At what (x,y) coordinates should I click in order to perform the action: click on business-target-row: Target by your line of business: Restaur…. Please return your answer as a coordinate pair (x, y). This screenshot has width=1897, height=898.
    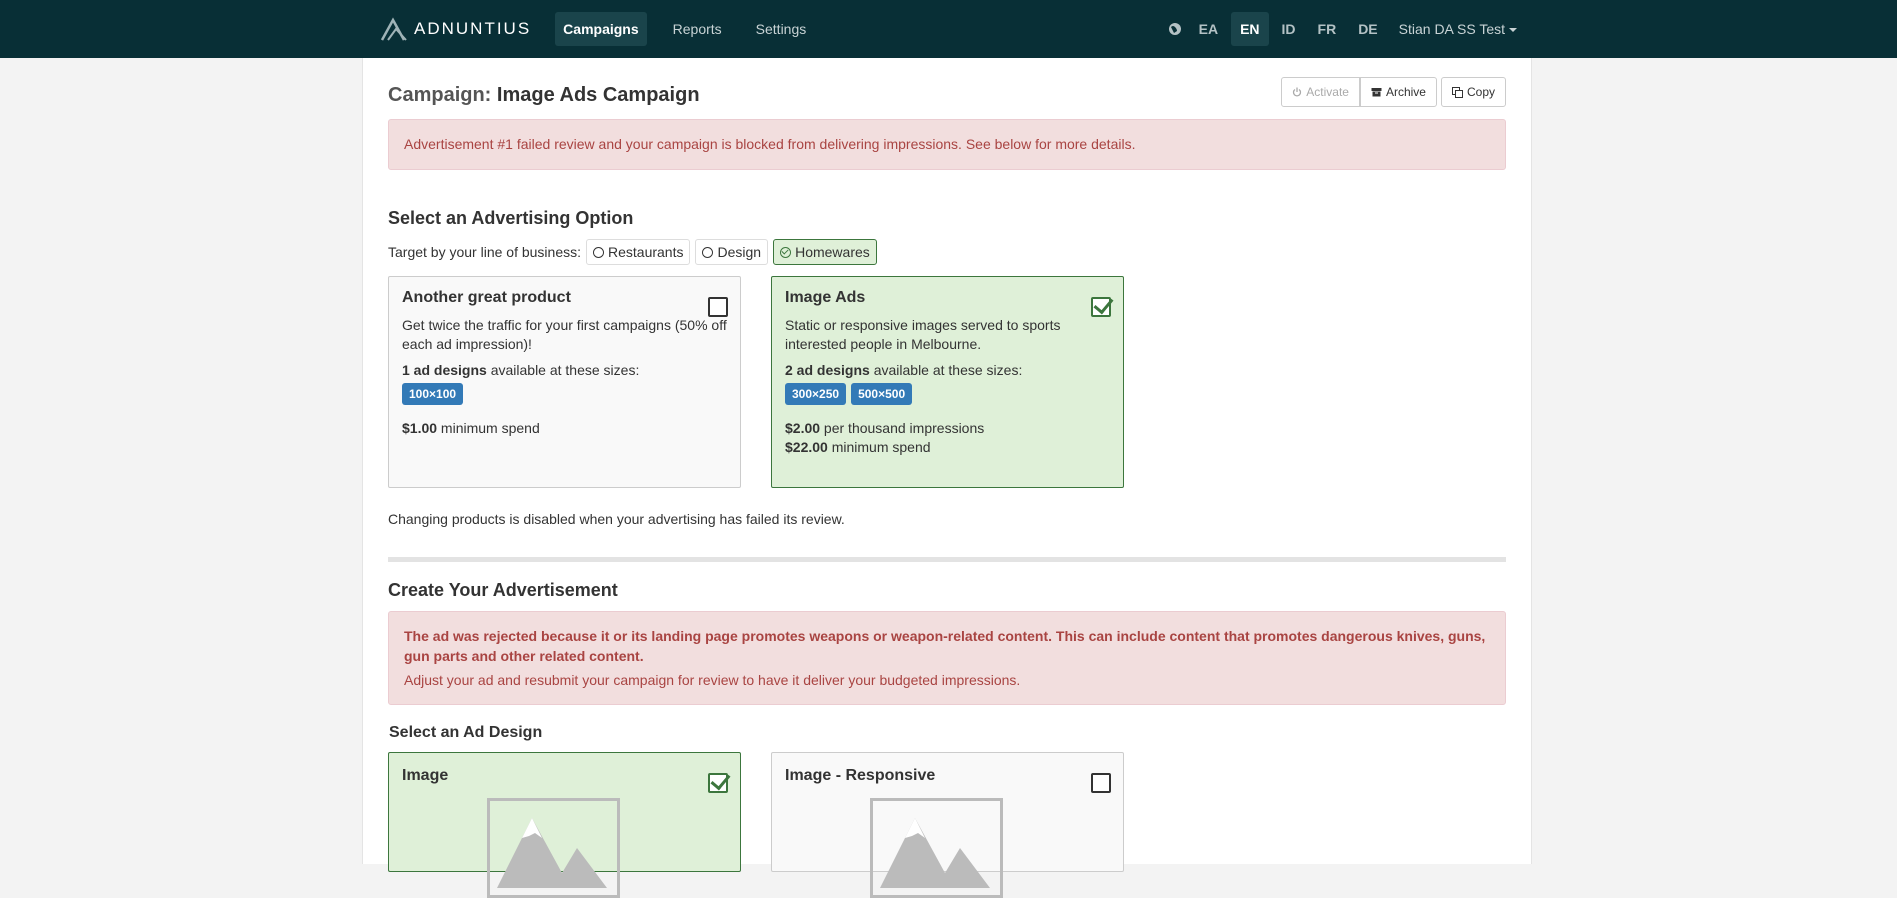
    Looking at the image, I should click on (632, 252).